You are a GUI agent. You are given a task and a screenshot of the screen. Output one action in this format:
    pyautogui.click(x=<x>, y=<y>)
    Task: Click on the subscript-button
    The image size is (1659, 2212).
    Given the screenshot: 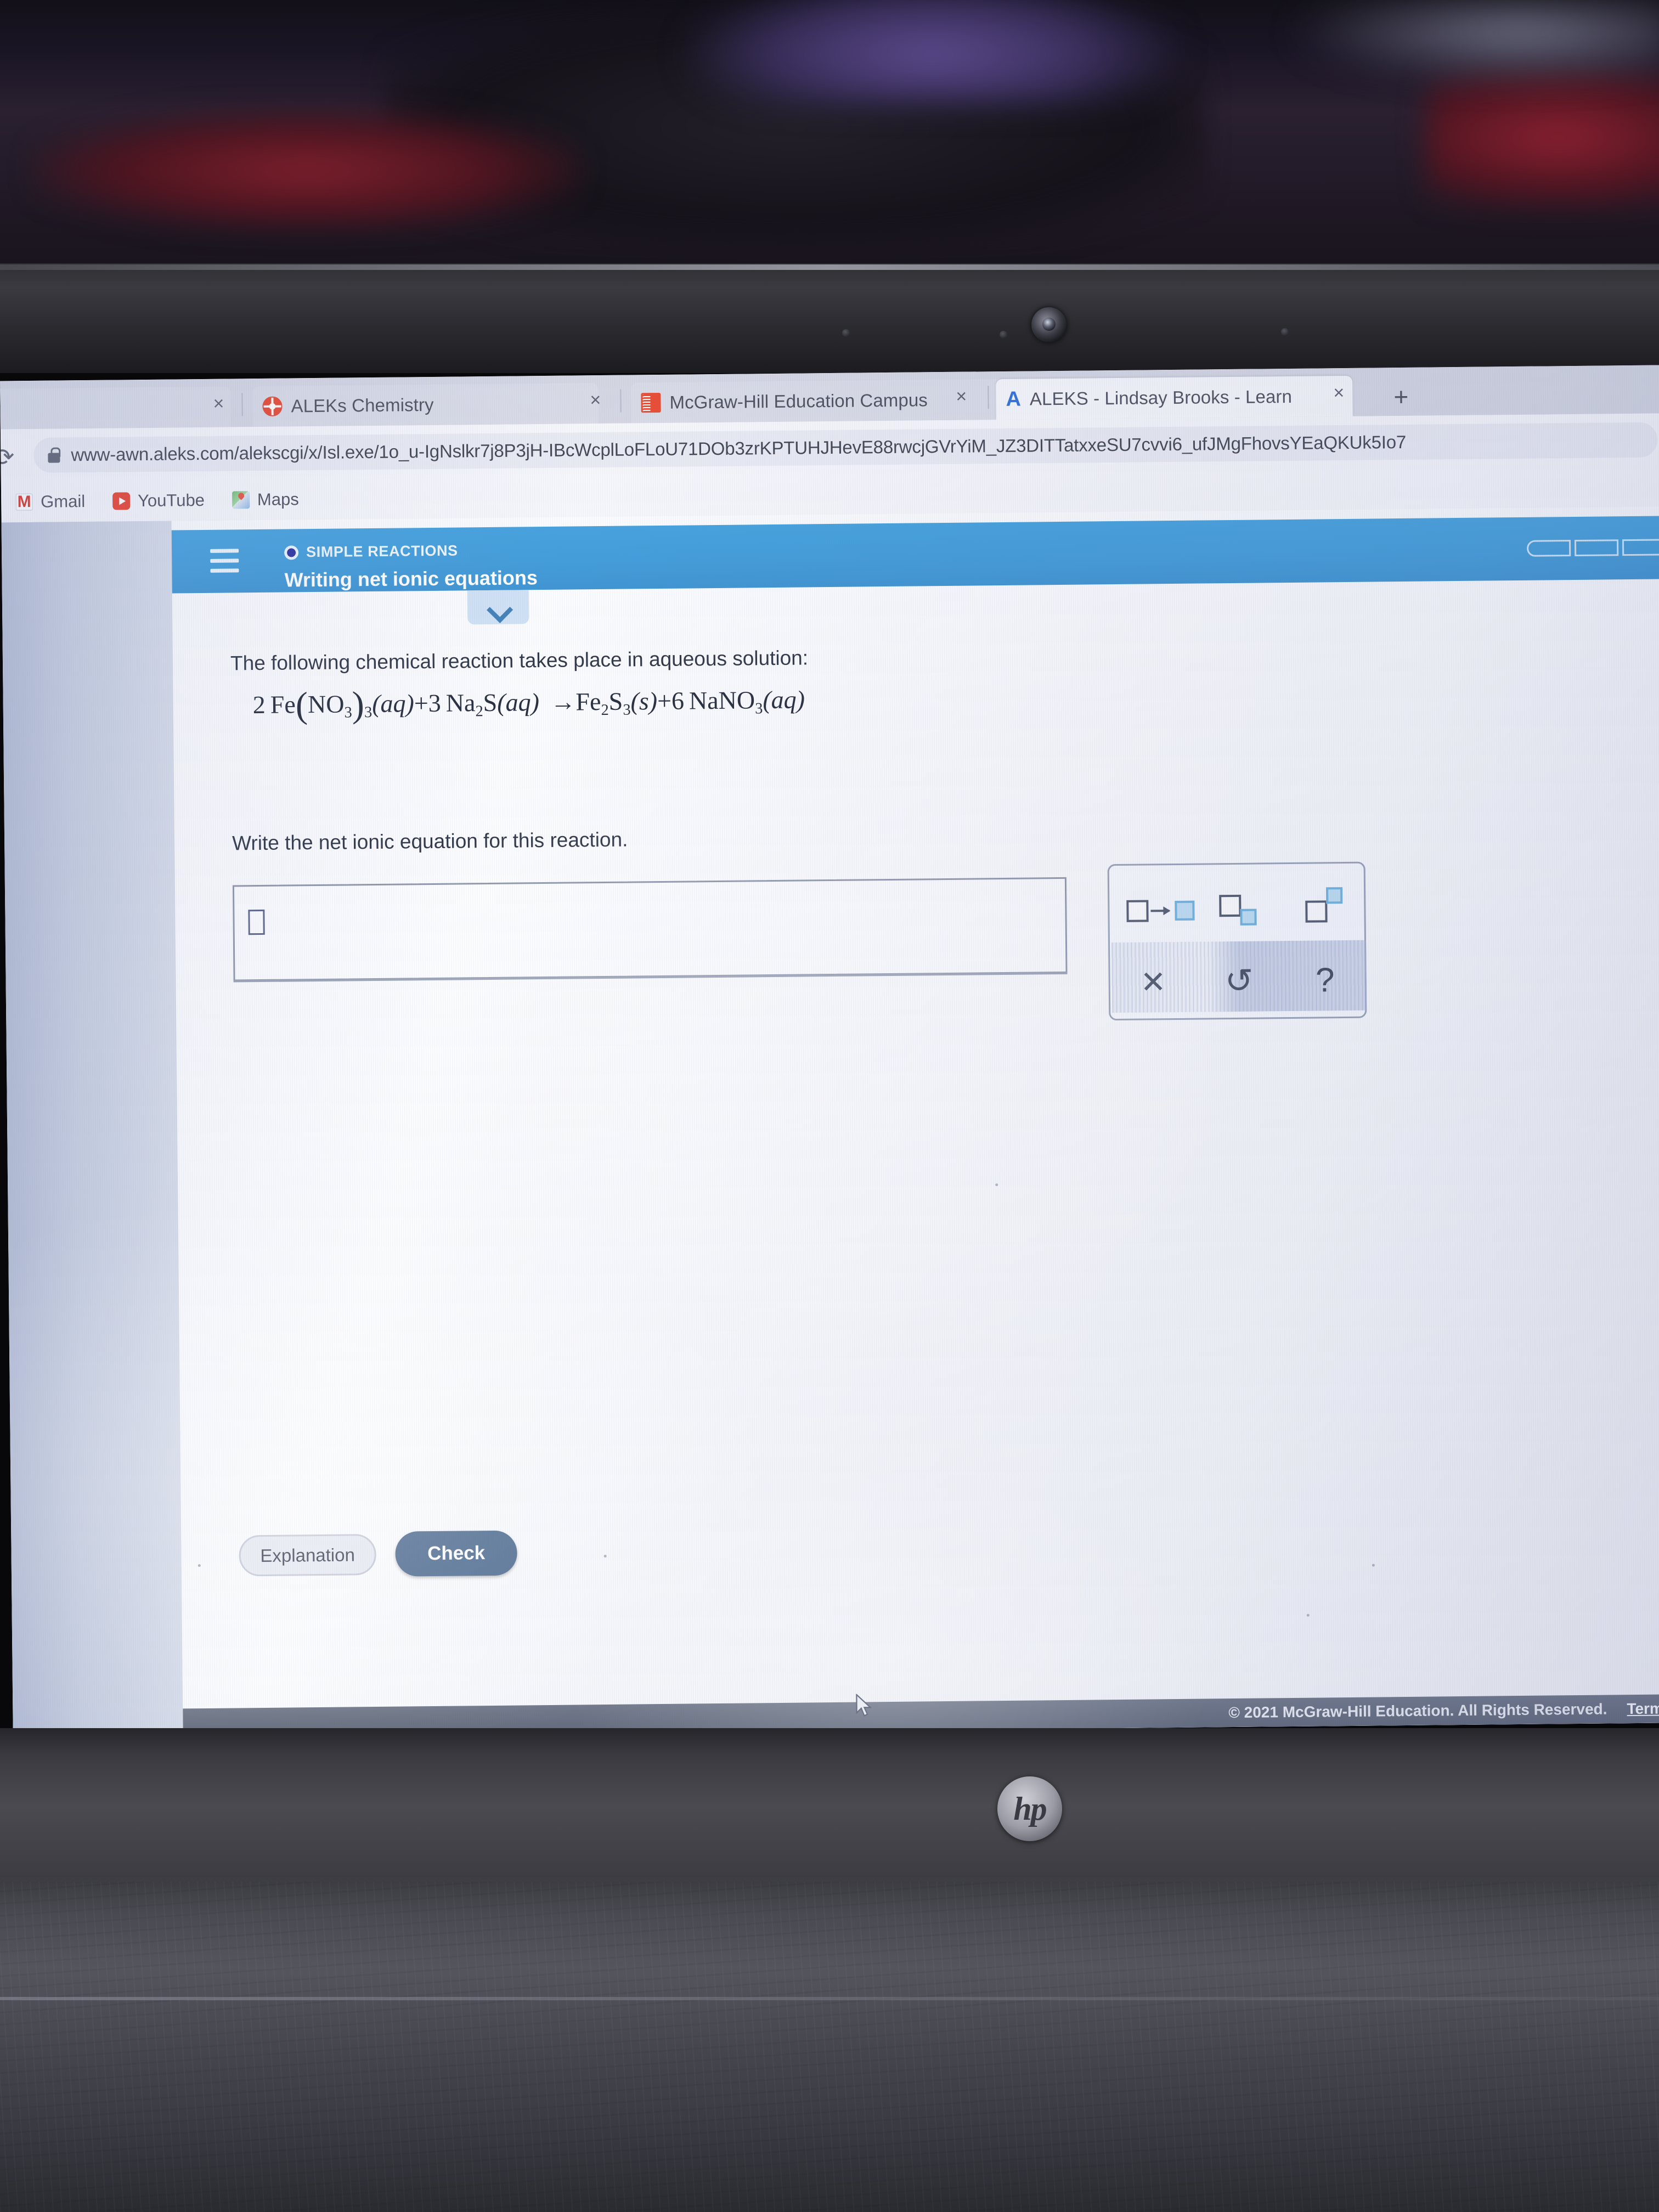 What is the action you would take?
    pyautogui.click(x=1238, y=910)
    